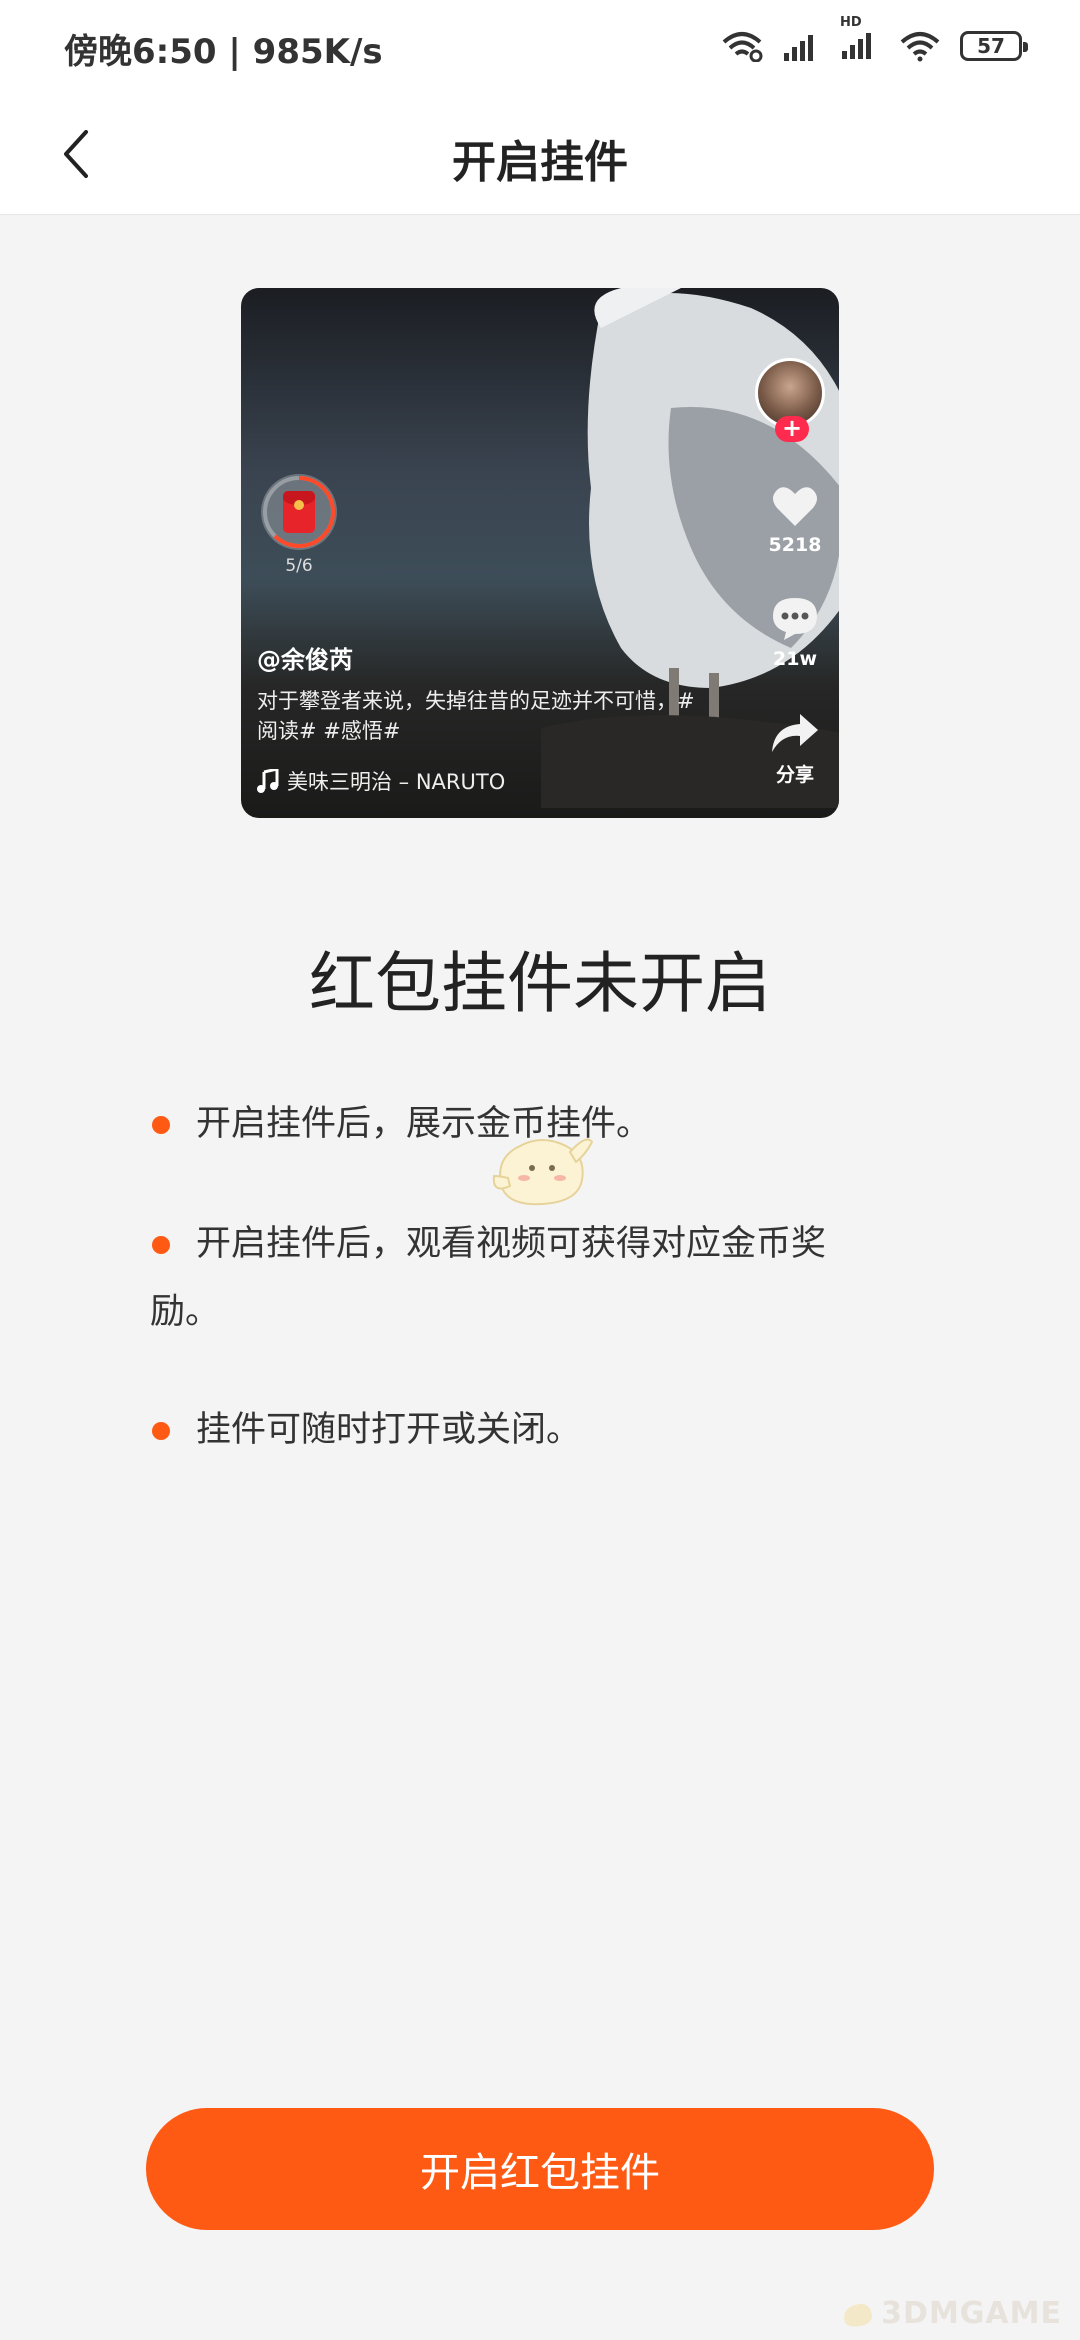  What do you see at coordinates (851, 22) in the screenshot?
I see `hd-label: HD` at bounding box center [851, 22].